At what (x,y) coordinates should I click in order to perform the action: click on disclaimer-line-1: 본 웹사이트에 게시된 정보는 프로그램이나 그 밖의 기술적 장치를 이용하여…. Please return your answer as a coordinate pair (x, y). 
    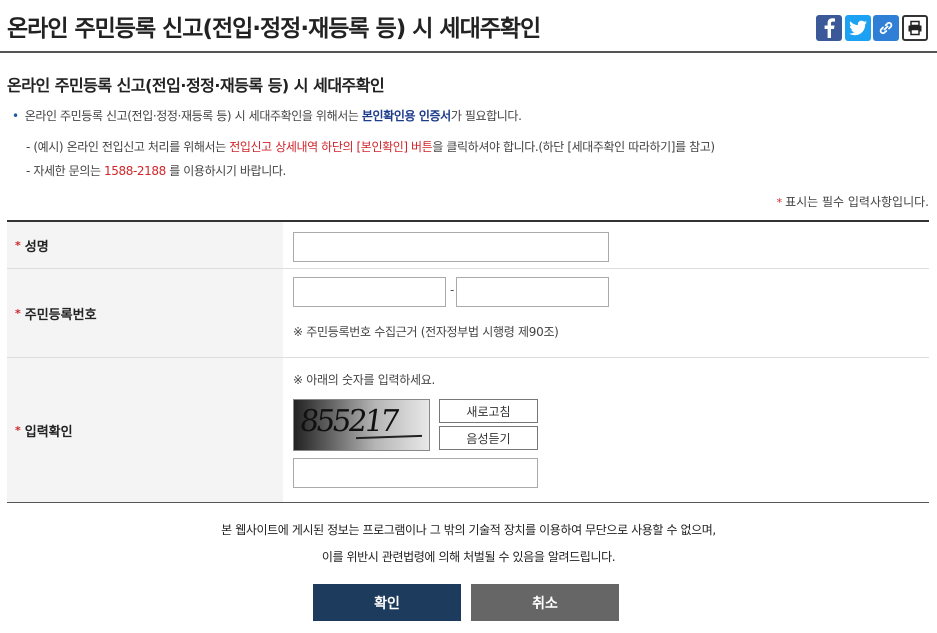
    Looking at the image, I should click on (468, 530).